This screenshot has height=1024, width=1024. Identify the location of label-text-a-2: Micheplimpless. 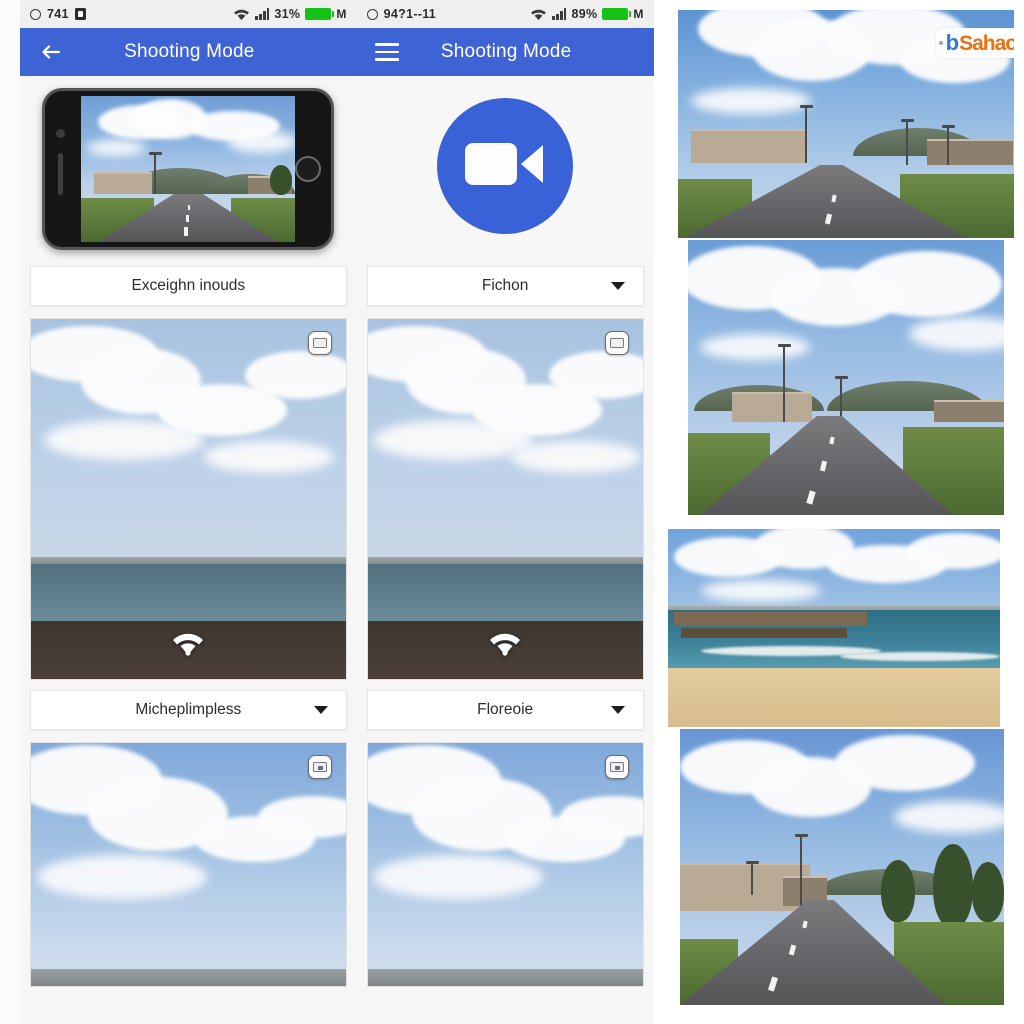
(188, 709).